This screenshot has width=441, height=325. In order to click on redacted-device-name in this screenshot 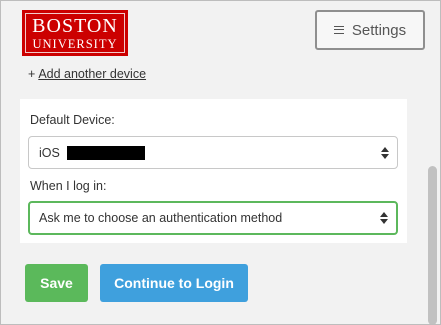, I will do `click(105, 152)`.